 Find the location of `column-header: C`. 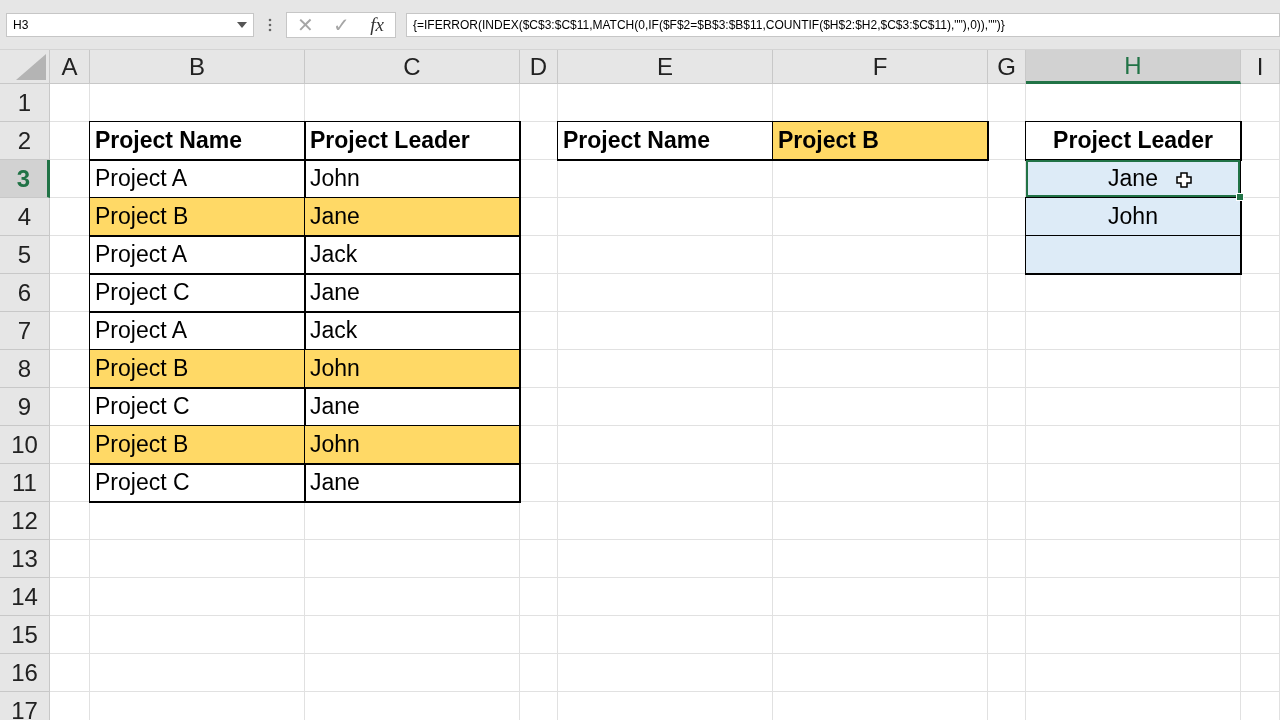

column-header: C is located at coordinates (412, 67).